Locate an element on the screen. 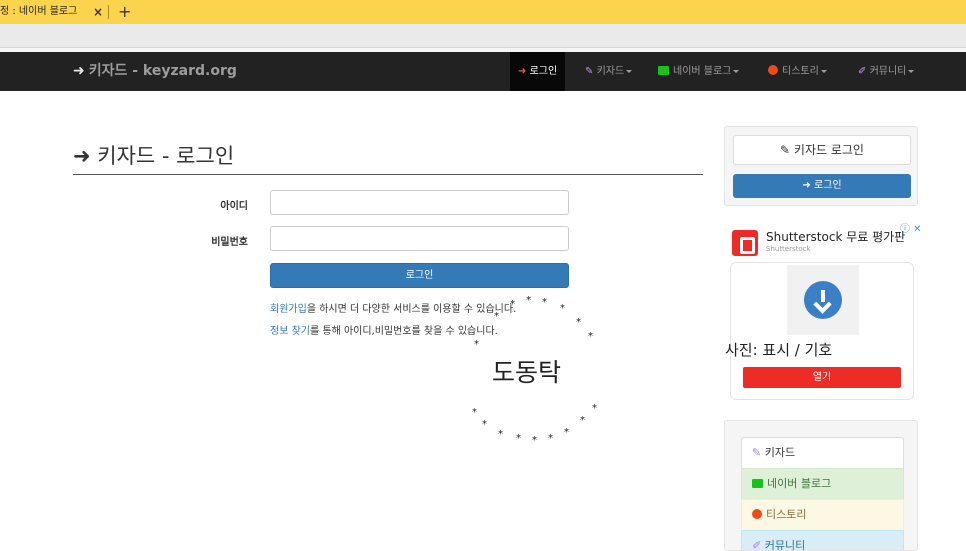 The height and width of the screenshot is (551, 966). sidebar-login-title: ✎ 키자드 로그인 is located at coordinates (822, 150).